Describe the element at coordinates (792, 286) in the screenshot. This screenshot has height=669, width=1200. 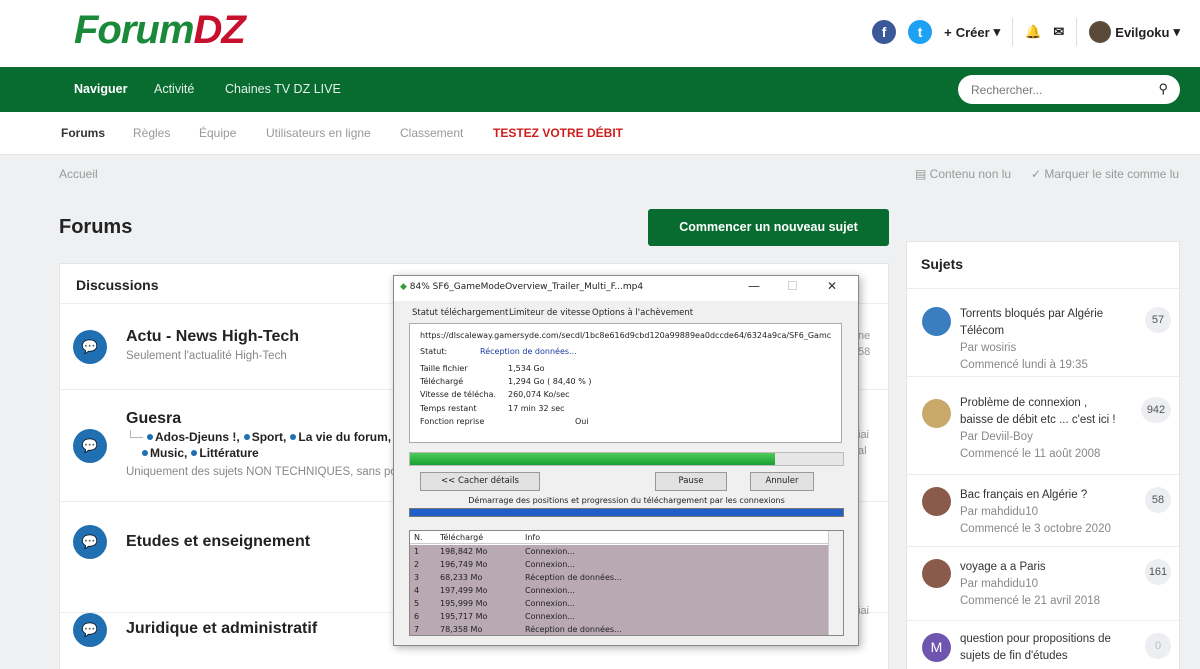
I see `maximize-button: ☐` at that location.